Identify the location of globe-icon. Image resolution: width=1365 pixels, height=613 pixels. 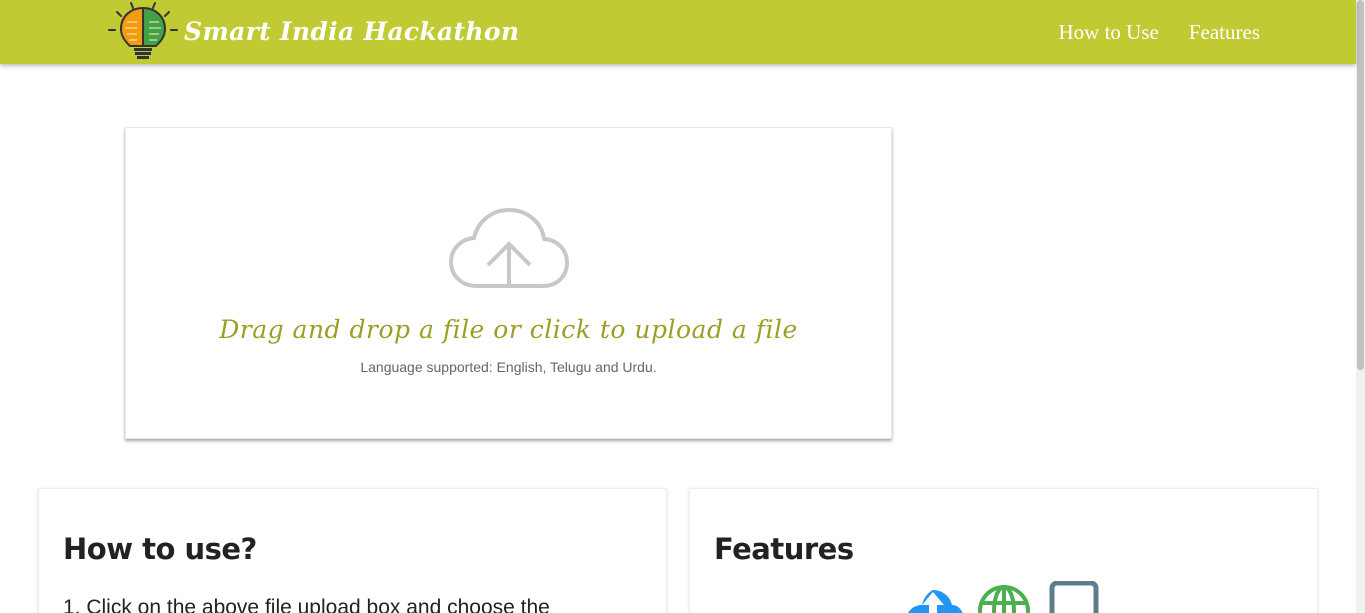
(1004, 599).